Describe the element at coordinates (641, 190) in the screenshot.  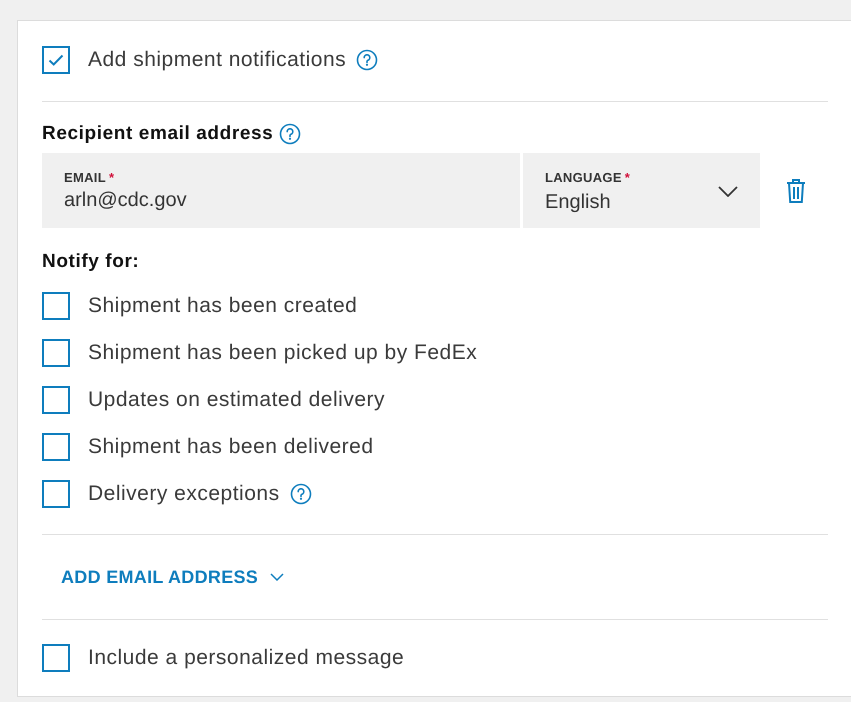
I see `language-dropdown: LANGUAGE * English` at that location.